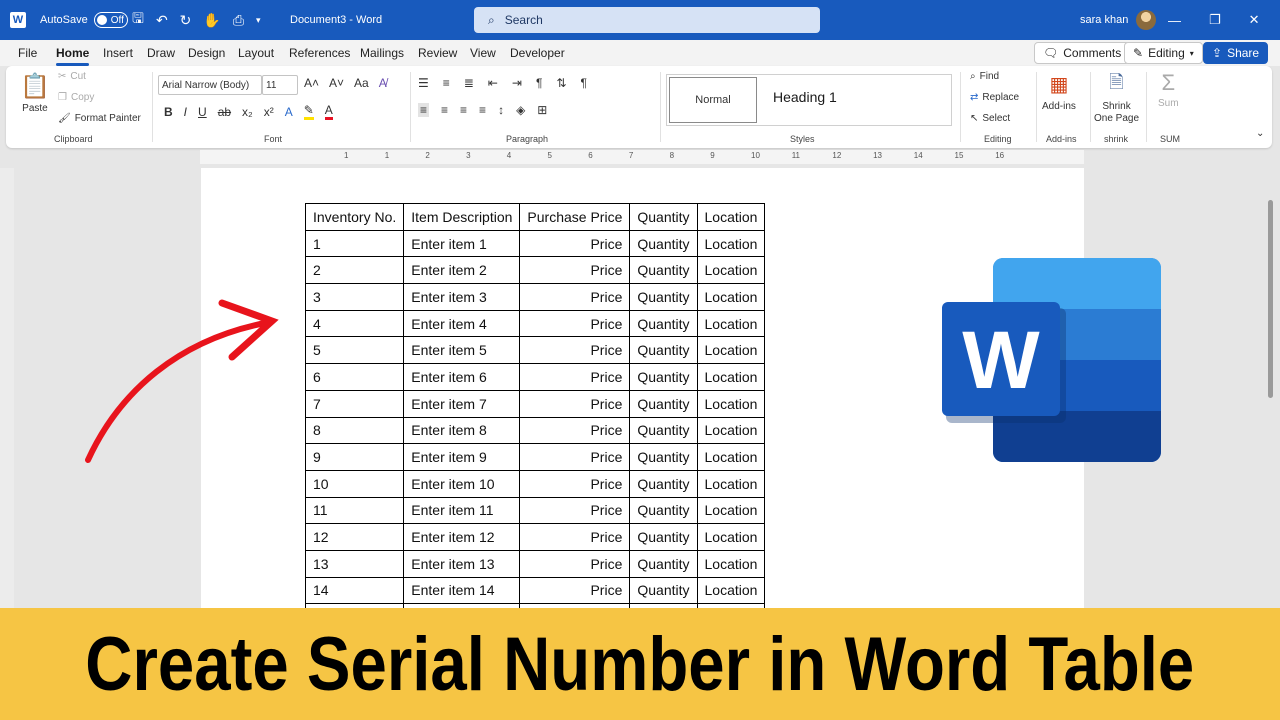 The height and width of the screenshot is (720, 1280). I want to click on table-cell: 7, so click(354, 403).